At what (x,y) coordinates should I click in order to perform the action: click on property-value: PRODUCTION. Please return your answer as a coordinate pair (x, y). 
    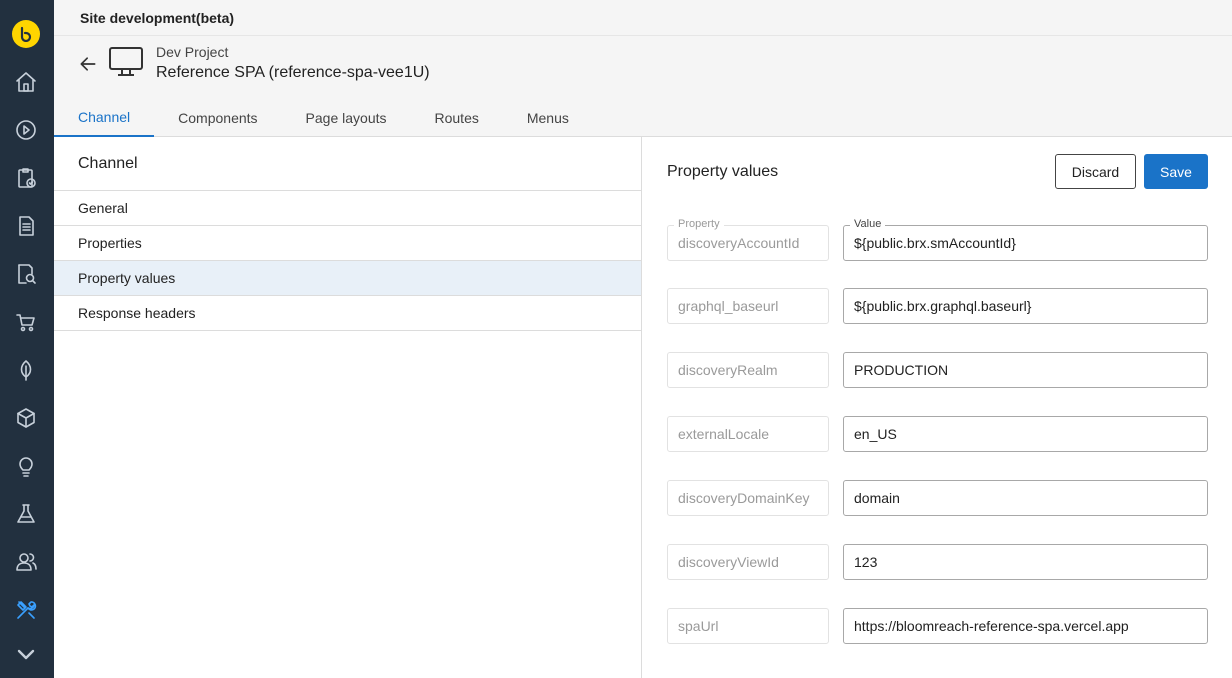
    Looking at the image, I should click on (901, 370).